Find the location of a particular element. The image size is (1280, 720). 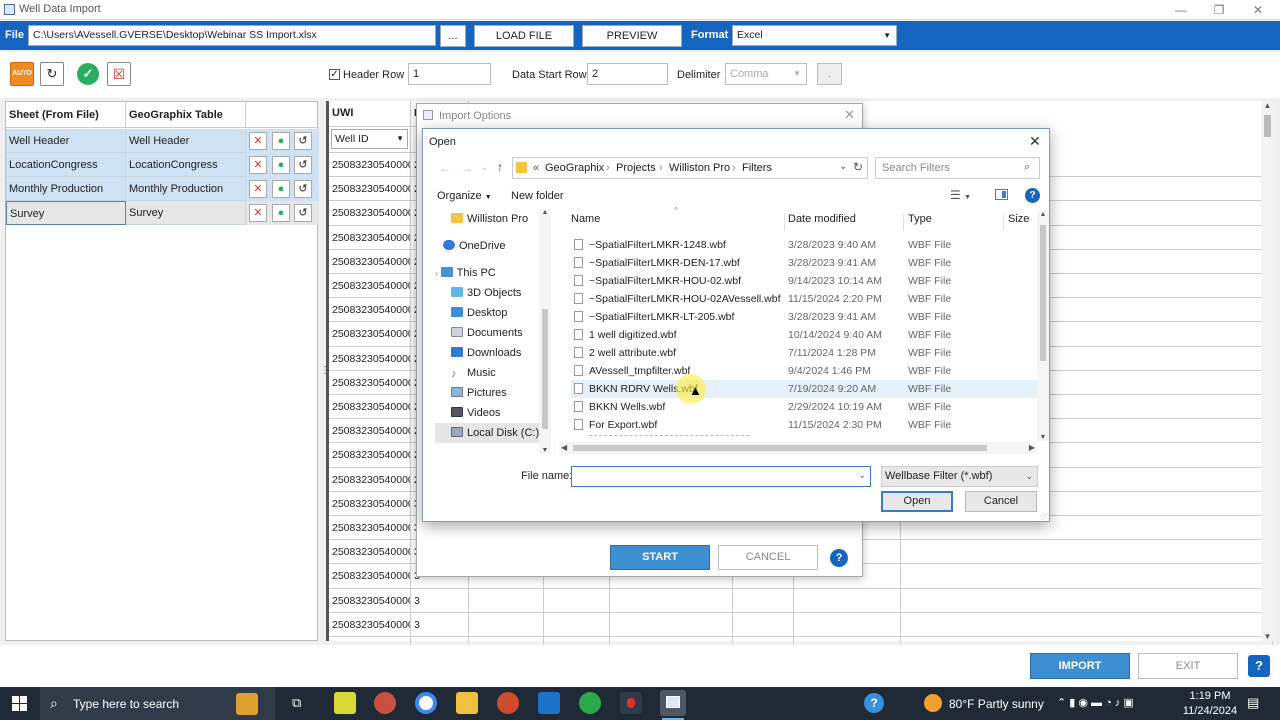

header-row-input: 1 is located at coordinates (449, 74).